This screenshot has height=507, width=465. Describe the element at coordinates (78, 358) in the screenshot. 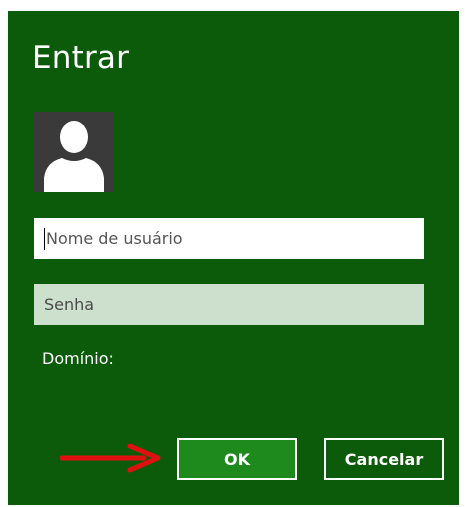

I see `domain-label: Domínio:` at that location.